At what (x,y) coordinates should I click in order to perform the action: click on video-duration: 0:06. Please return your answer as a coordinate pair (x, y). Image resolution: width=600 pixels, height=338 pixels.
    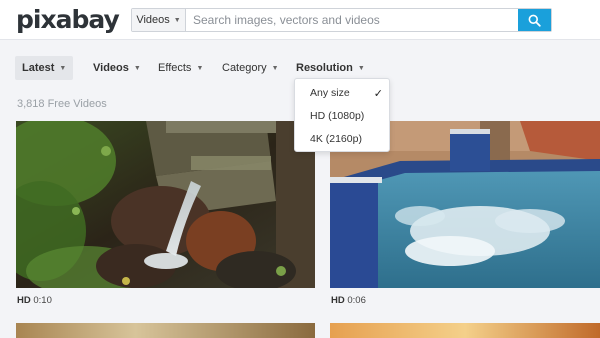
    Looking at the image, I should click on (356, 300).